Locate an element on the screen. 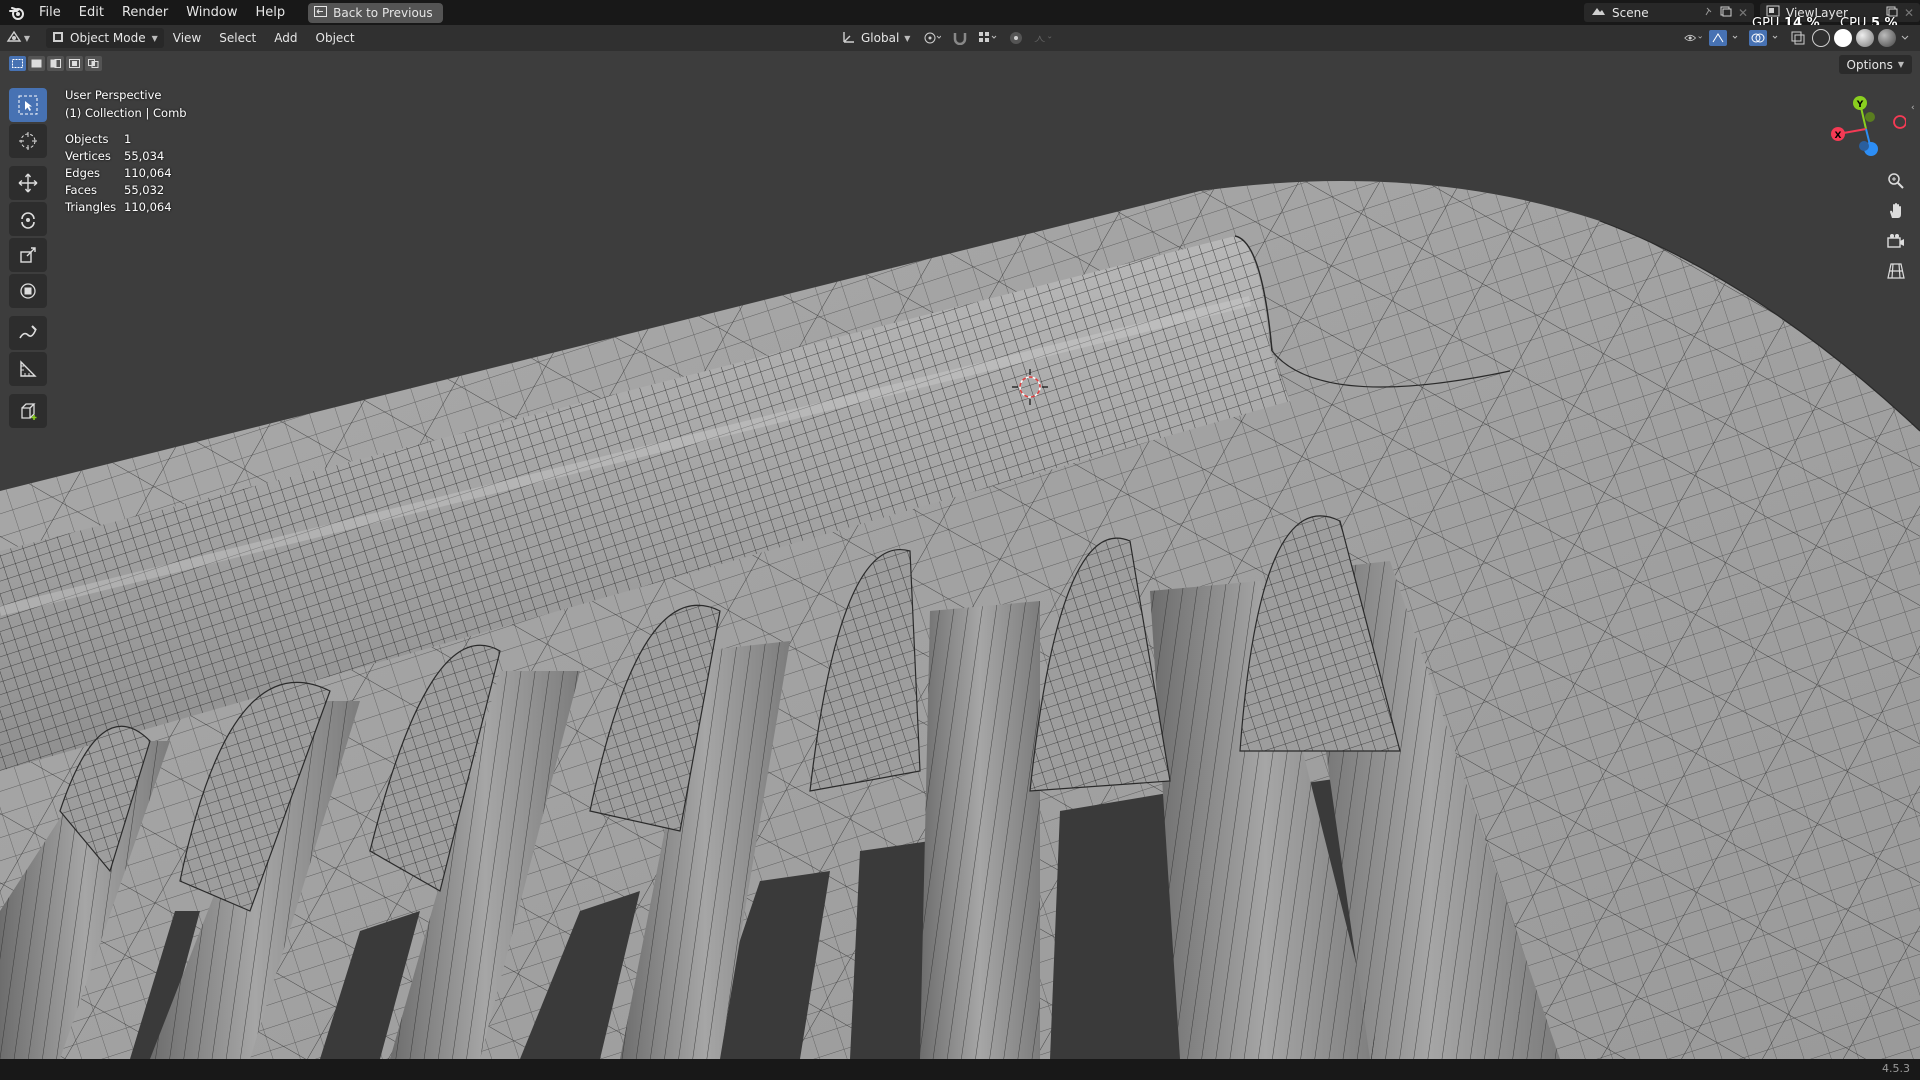 This screenshot has width=1920, height=1080. select-box-new-icon is located at coordinates (17, 63).